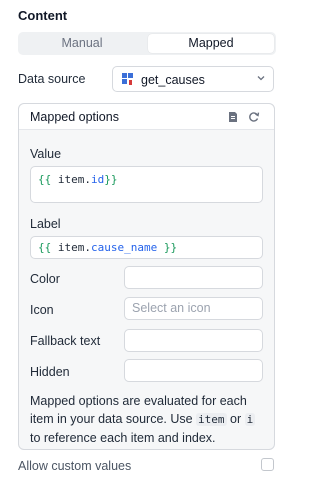  Describe the element at coordinates (254, 117) in the screenshot. I see `reset-icon` at that location.